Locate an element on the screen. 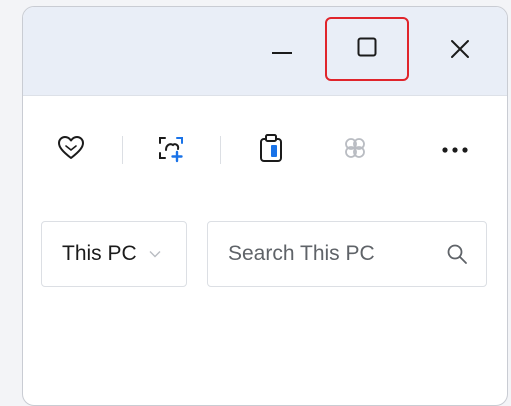 This screenshot has width=511, height=406. maximize-button is located at coordinates (367, 49).